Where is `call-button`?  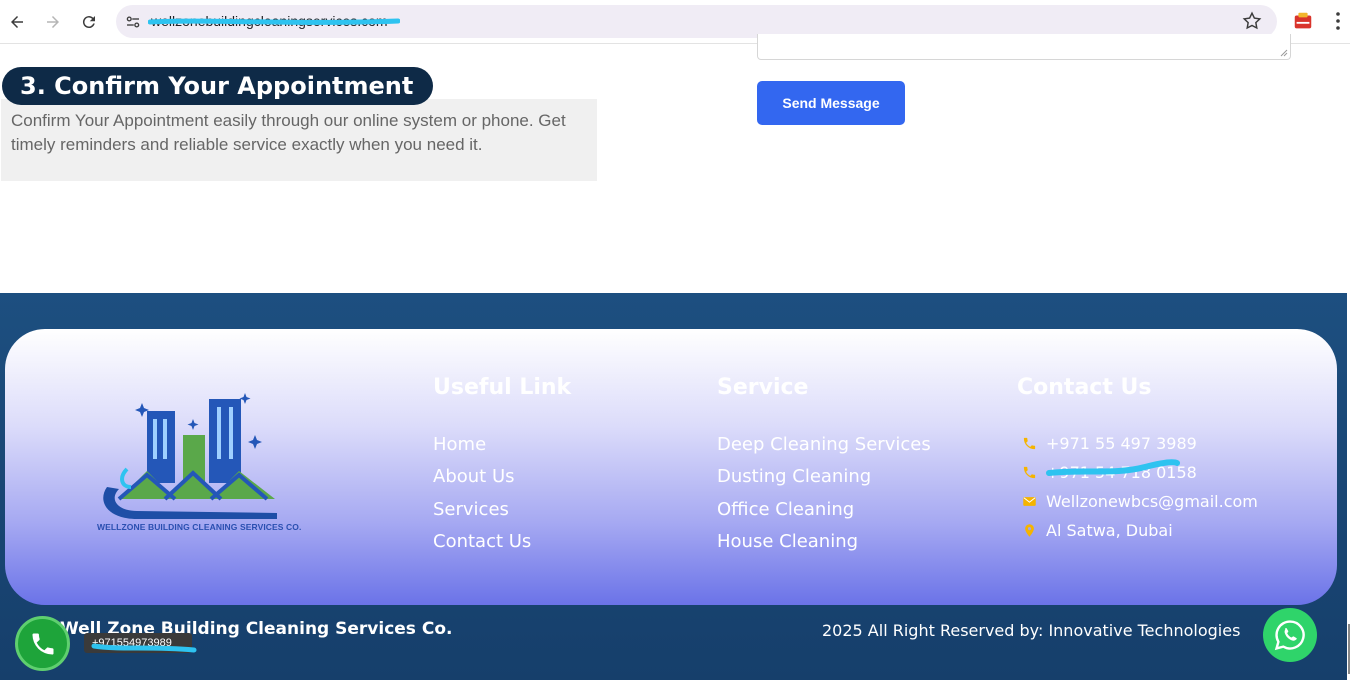
call-button is located at coordinates (42, 643).